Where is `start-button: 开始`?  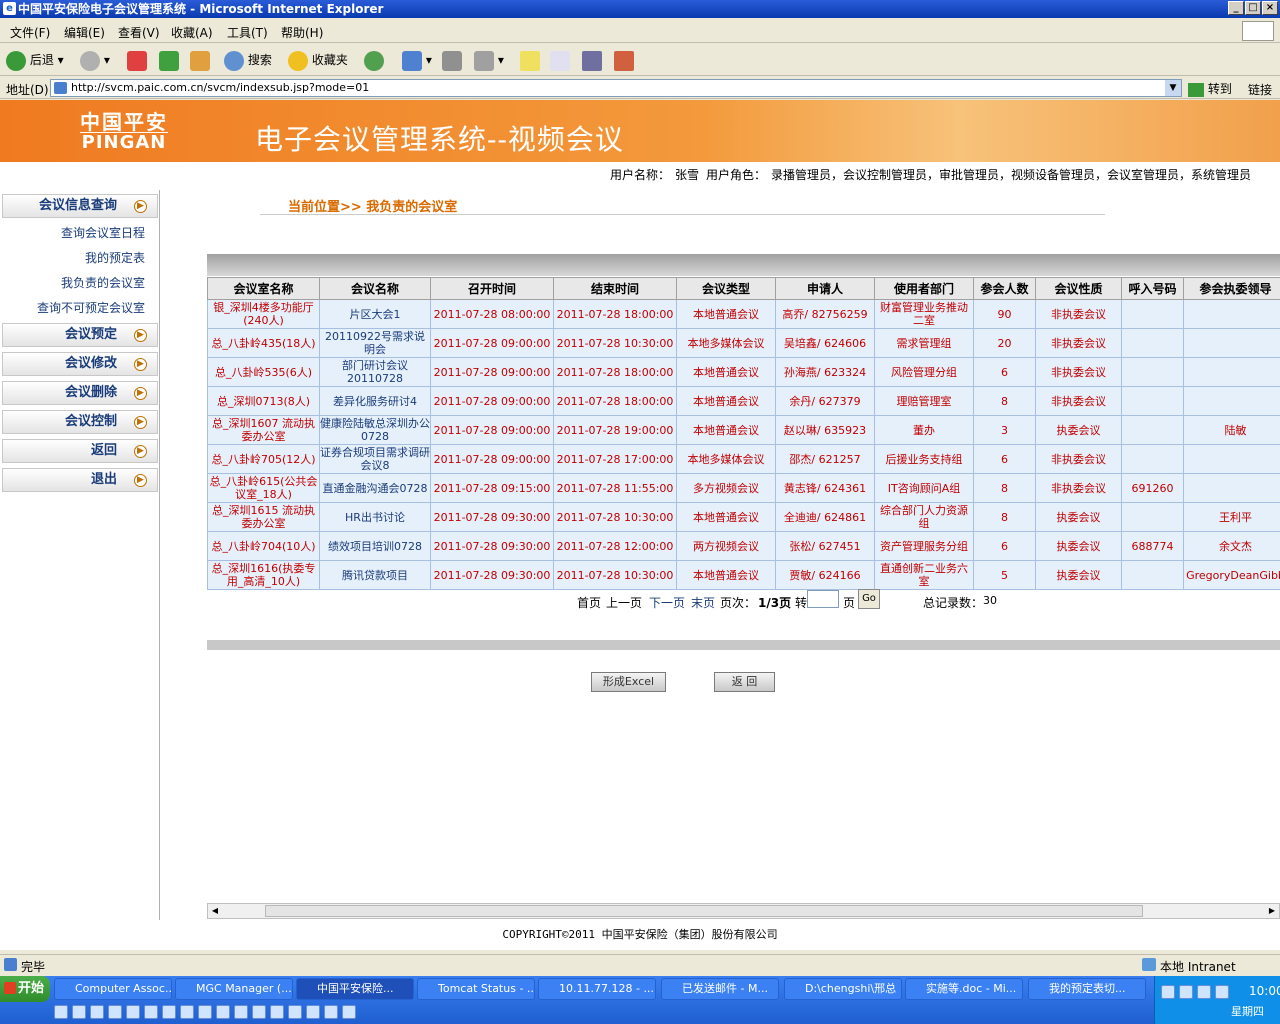 start-button: 开始 is located at coordinates (25, 989).